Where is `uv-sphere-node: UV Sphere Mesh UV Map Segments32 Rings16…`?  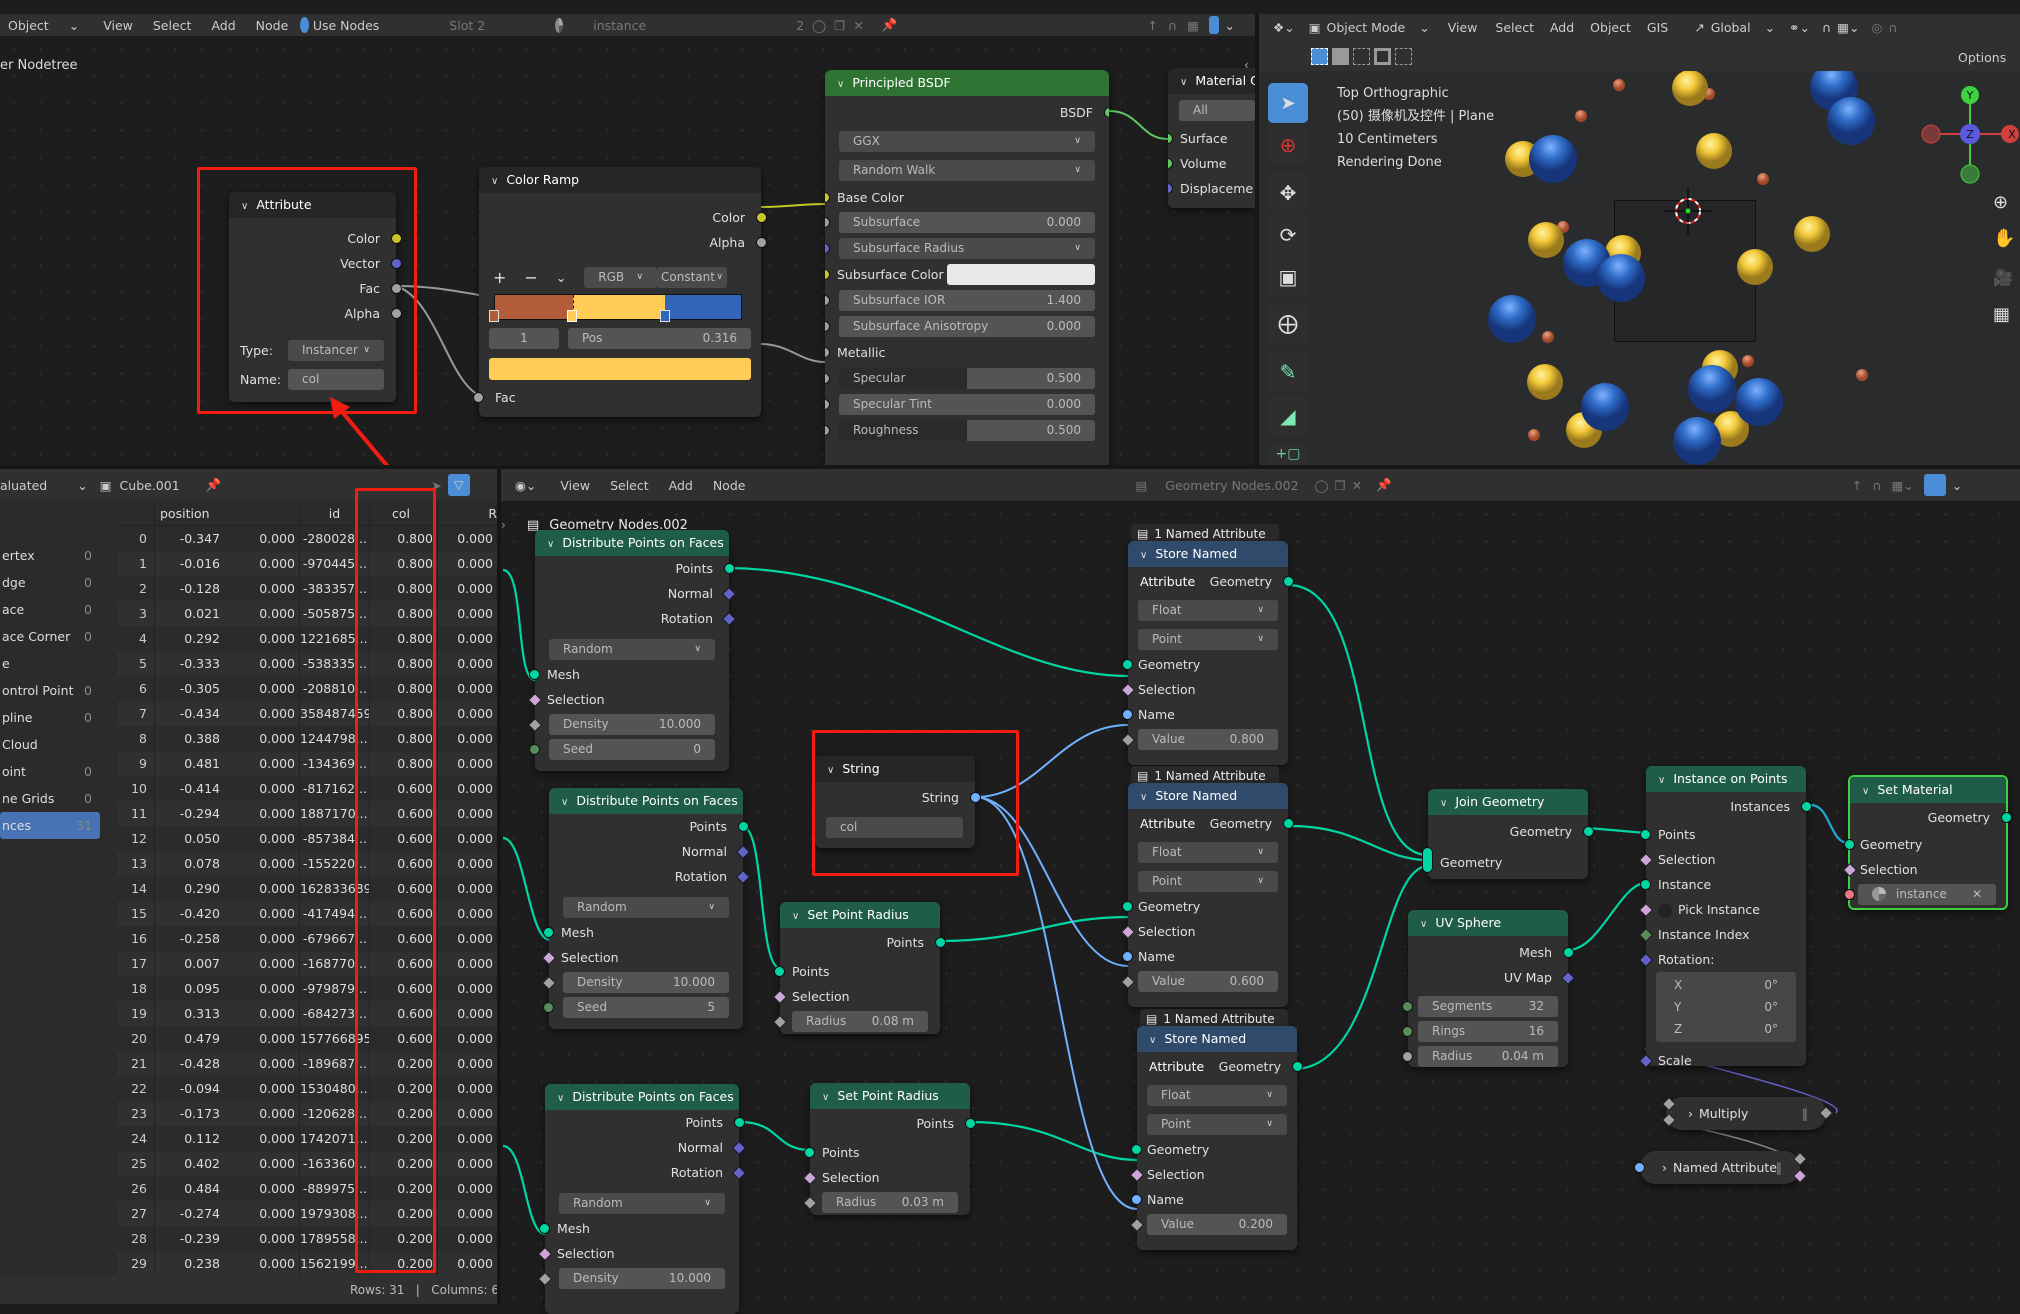
uv-sphere-node: UV Sphere Mesh UV Map Segments32 Rings16… is located at coordinates (1489, 988).